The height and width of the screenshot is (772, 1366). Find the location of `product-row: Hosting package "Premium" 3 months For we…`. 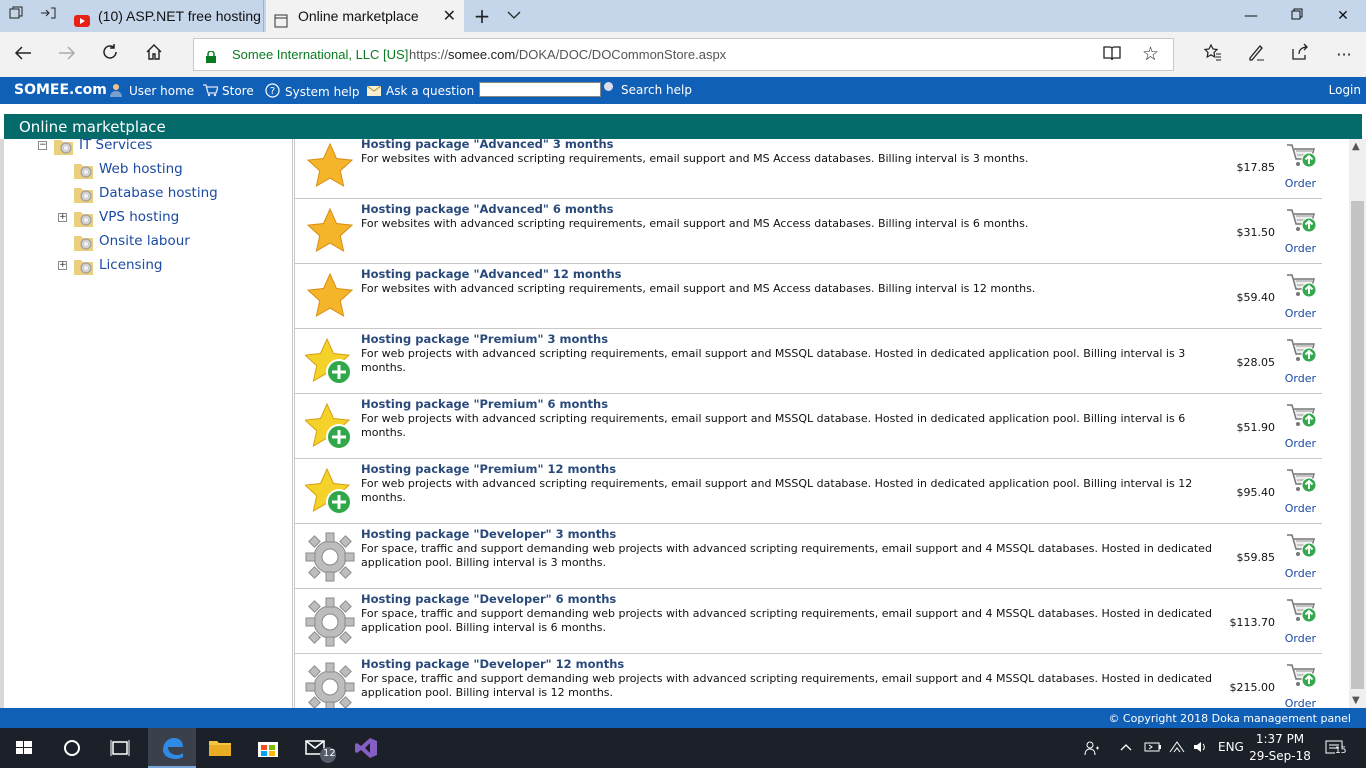

product-row: Hosting package "Premium" 3 months For we… is located at coordinates (808, 361).